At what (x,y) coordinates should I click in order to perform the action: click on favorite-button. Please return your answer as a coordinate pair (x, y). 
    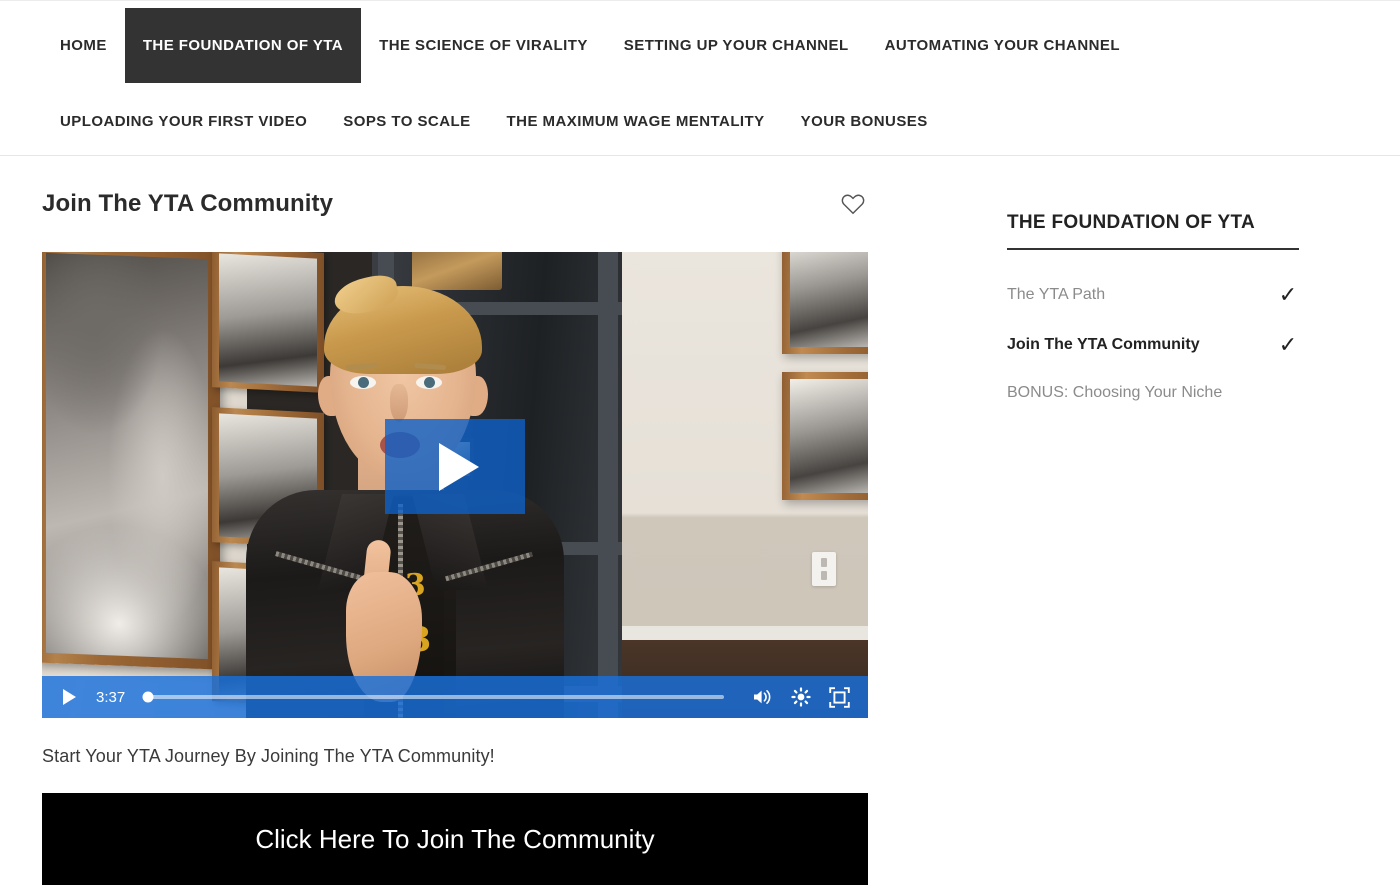
    Looking at the image, I should click on (853, 204).